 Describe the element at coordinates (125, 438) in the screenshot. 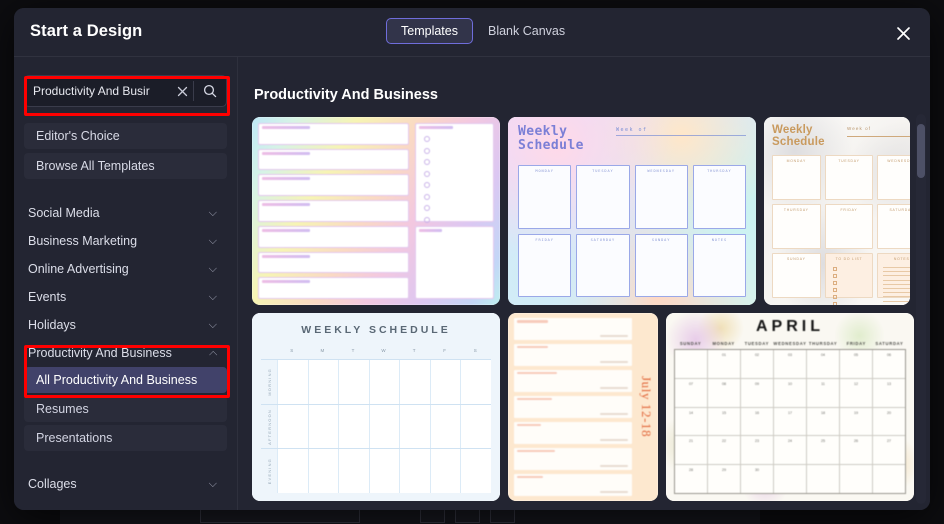

I see `sidebar-item-presentations: Presentations` at that location.